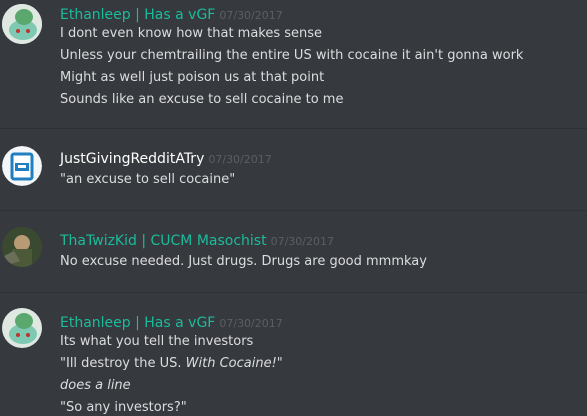  Describe the element at coordinates (123, 407) in the screenshot. I see `message-text: "So any investors?"` at that location.